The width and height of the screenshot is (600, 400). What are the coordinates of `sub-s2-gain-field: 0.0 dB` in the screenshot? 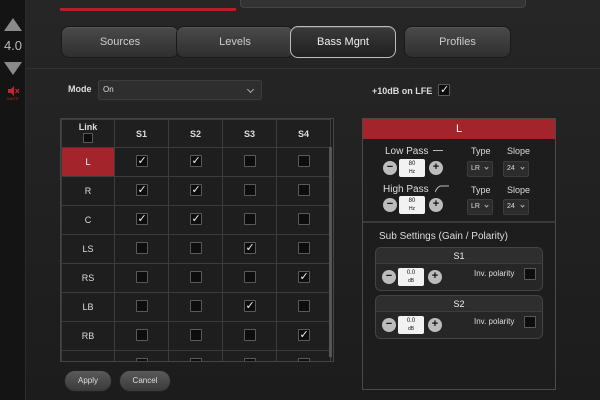 It's located at (411, 325).